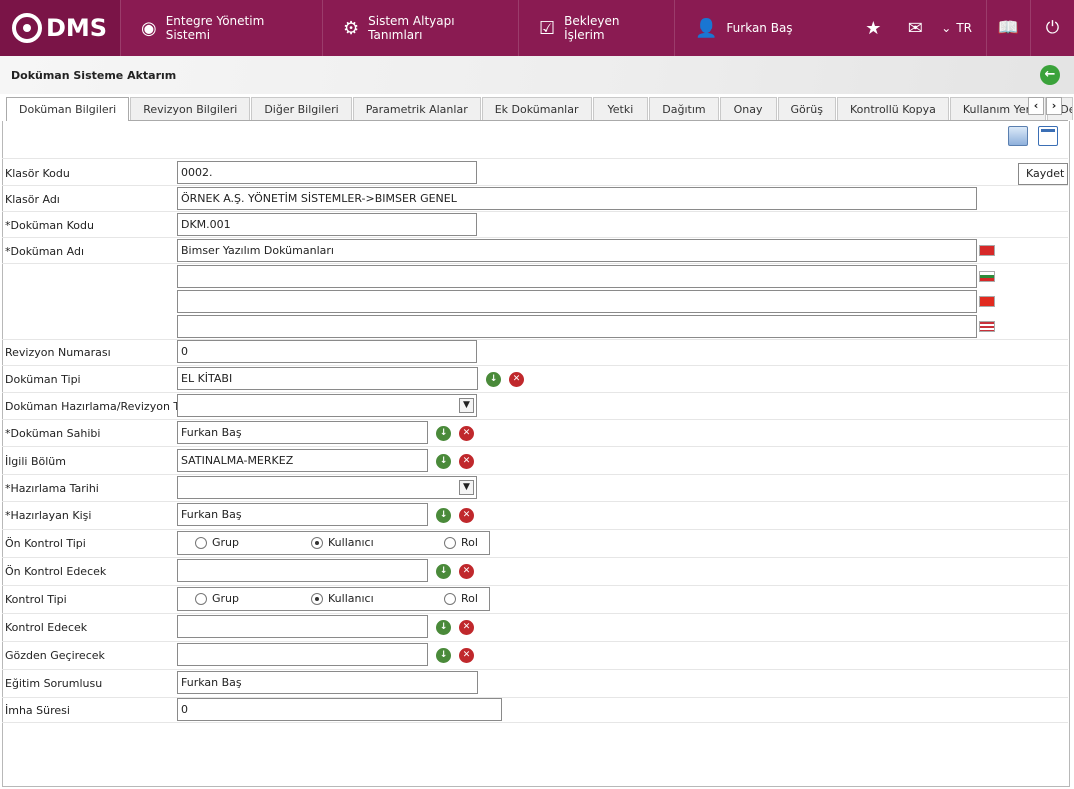 The height and width of the screenshot is (789, 1074). What do you see at coordinates (327, 172) in the screenshot?
I see `klasor-kodu-field: 0002.` at bounding box center [327, 172].